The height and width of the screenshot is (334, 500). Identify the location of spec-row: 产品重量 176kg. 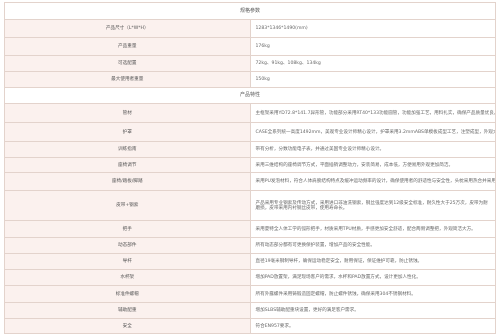
(250, 46).